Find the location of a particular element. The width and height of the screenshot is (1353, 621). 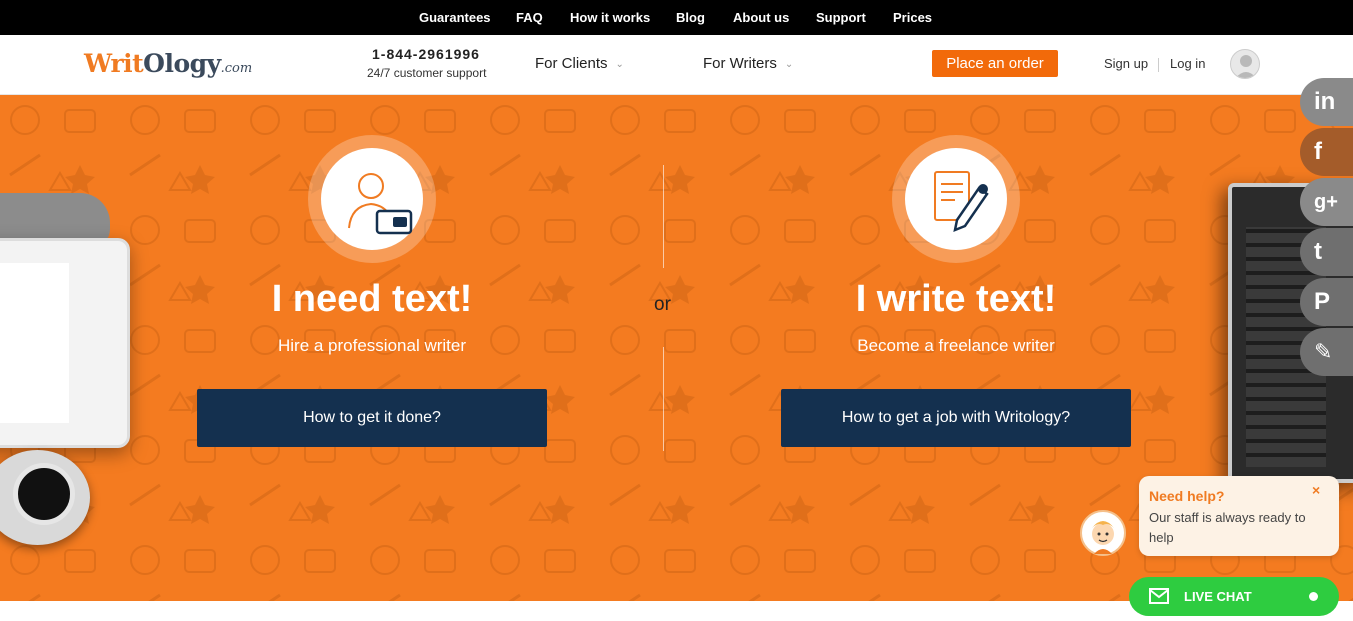

topnav-guarantees-link: Guarantees is located at coordinates (455, 17).